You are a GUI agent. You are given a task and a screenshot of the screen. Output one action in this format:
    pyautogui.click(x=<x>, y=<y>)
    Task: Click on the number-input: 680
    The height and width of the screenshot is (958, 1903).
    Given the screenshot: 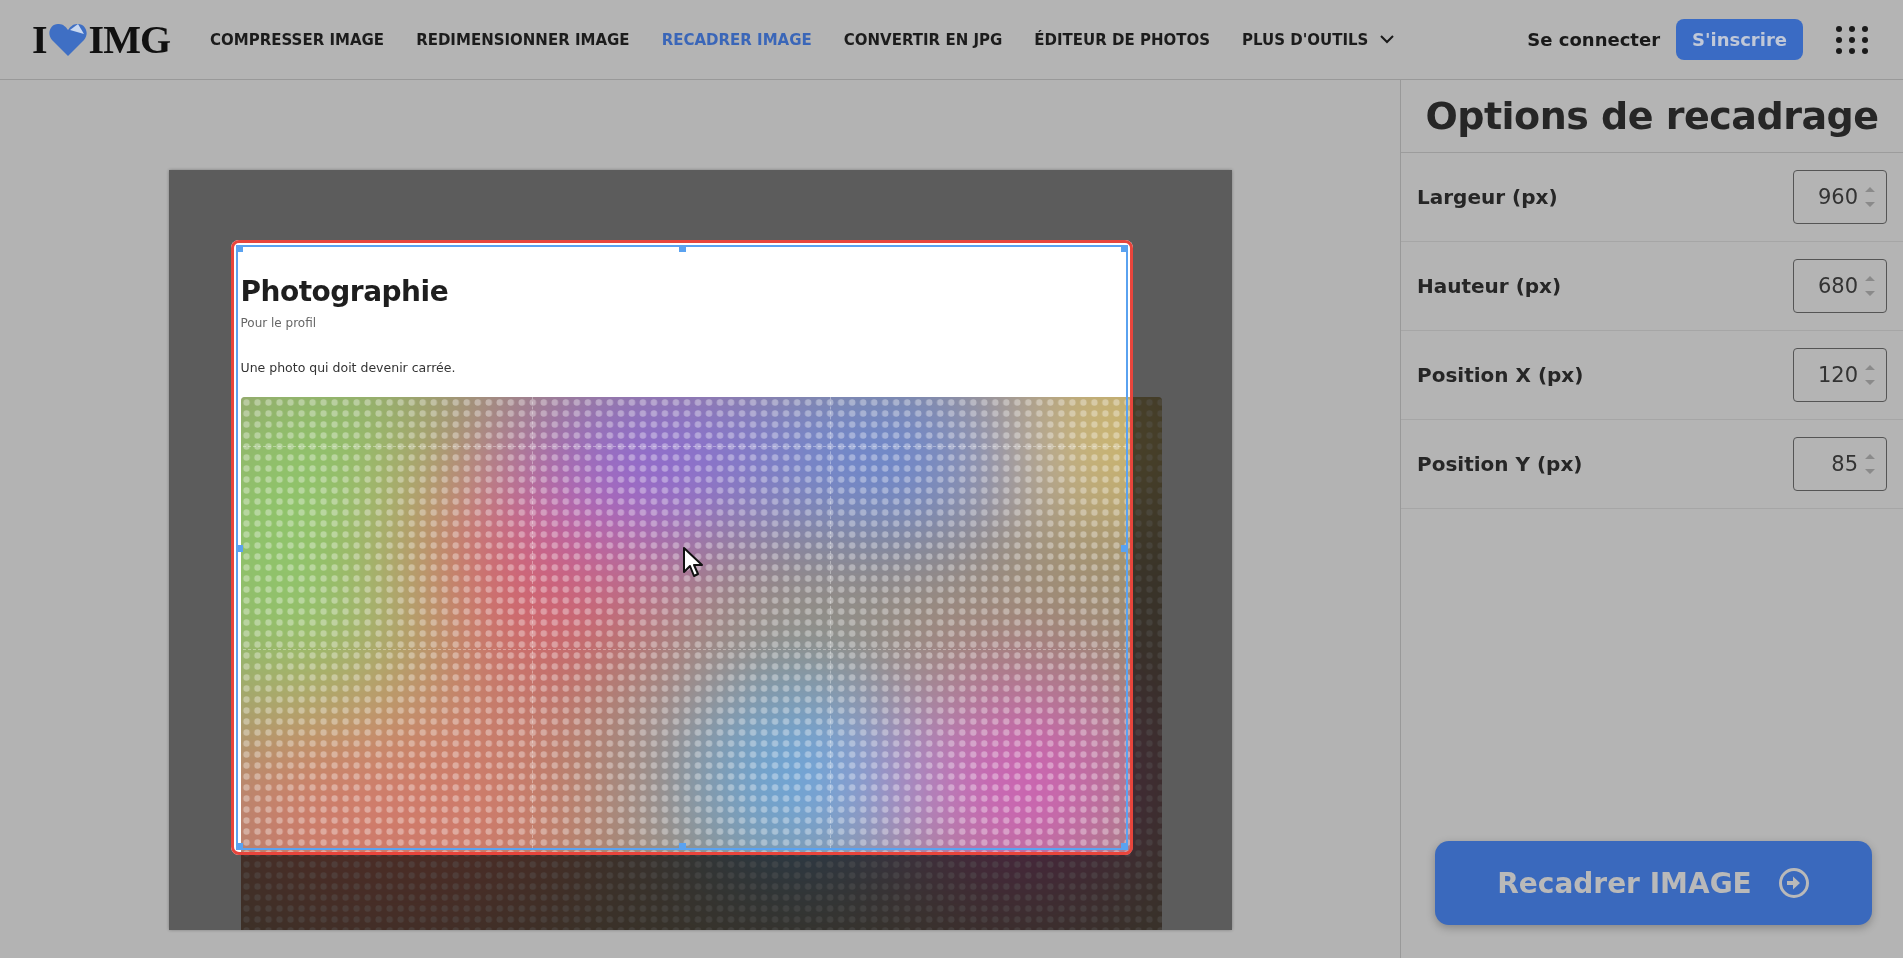 What is the action you would take?
    pyautogui.click(x=1828, y=286)
    